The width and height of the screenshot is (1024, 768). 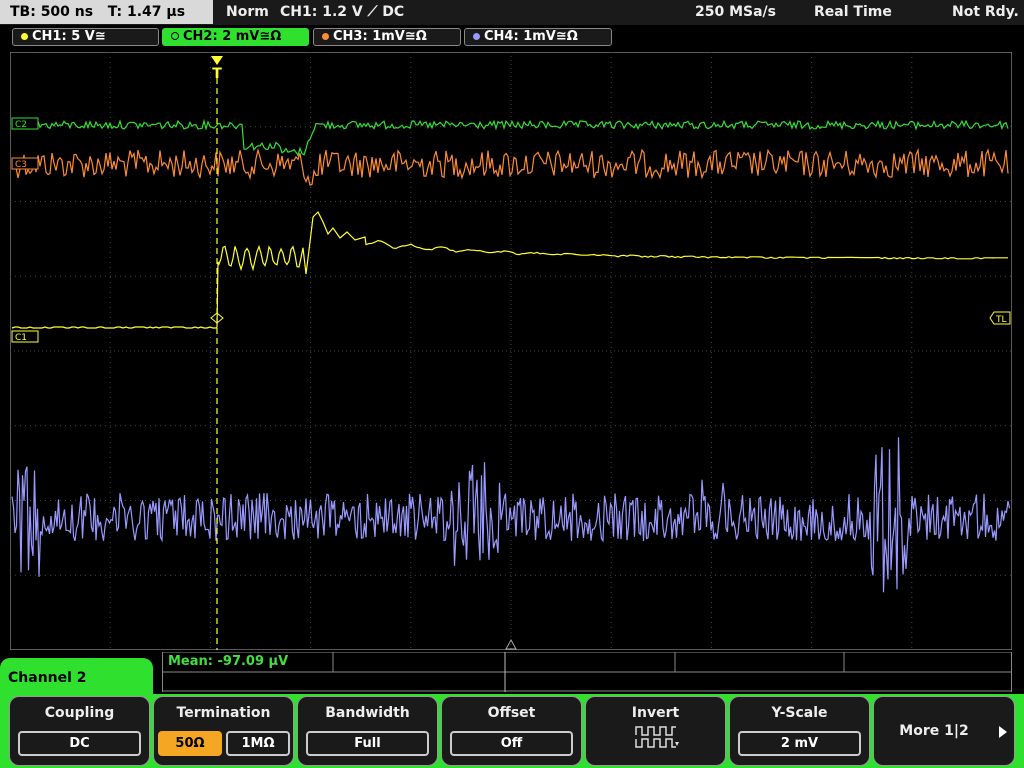 I want to click on bandwidth-softkey: Bandwidth Full, so click(x=367, y=731).